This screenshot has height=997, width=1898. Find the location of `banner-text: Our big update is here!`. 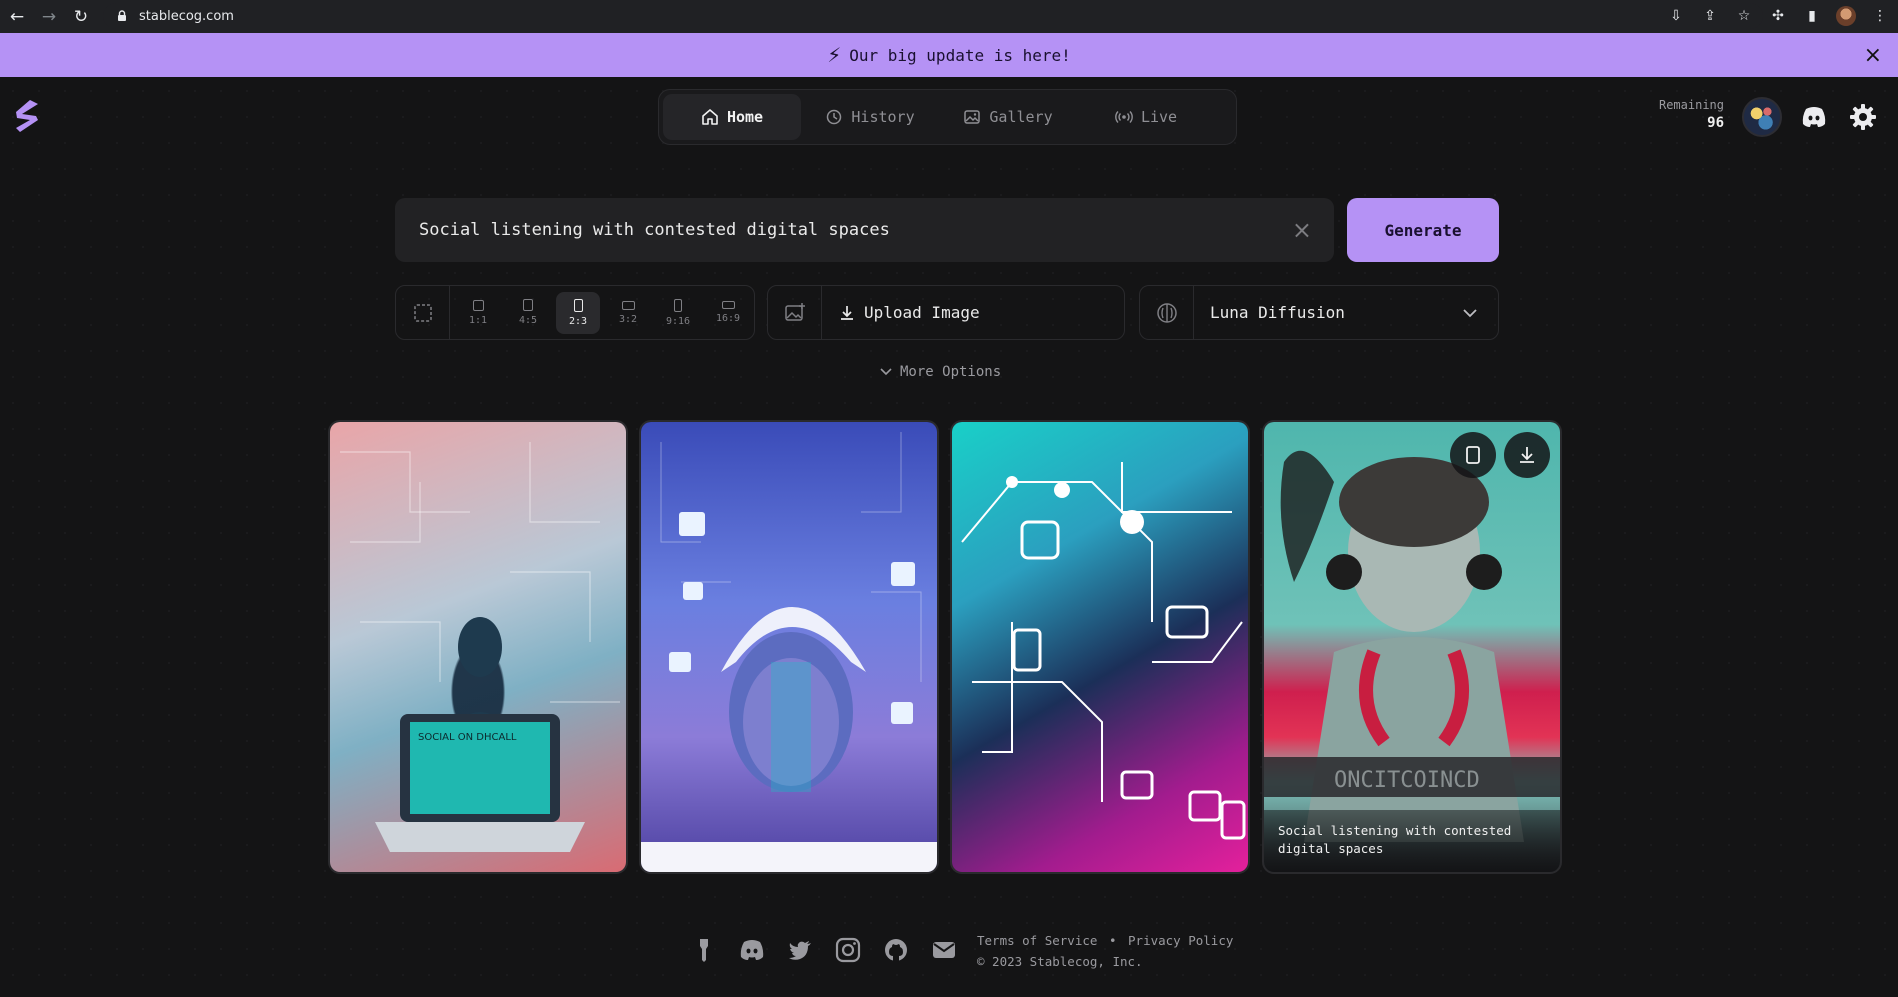

banner-text: Our big update is here! is located at coordinates (960, 55).